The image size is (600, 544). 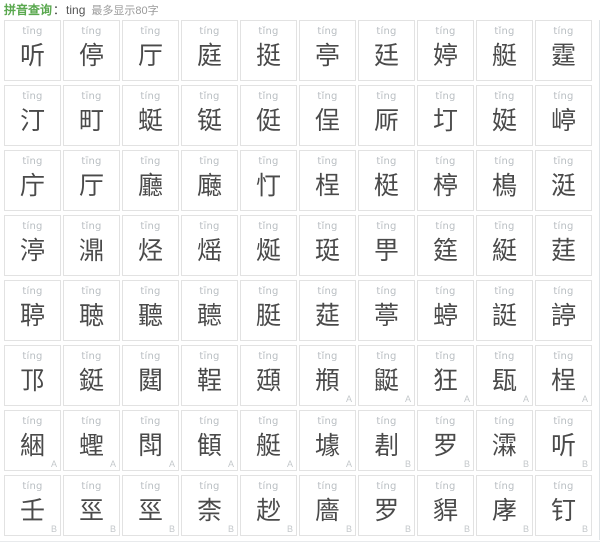 I want to click on character-cell: tīng 壉 A, so click(x=327, y=440).